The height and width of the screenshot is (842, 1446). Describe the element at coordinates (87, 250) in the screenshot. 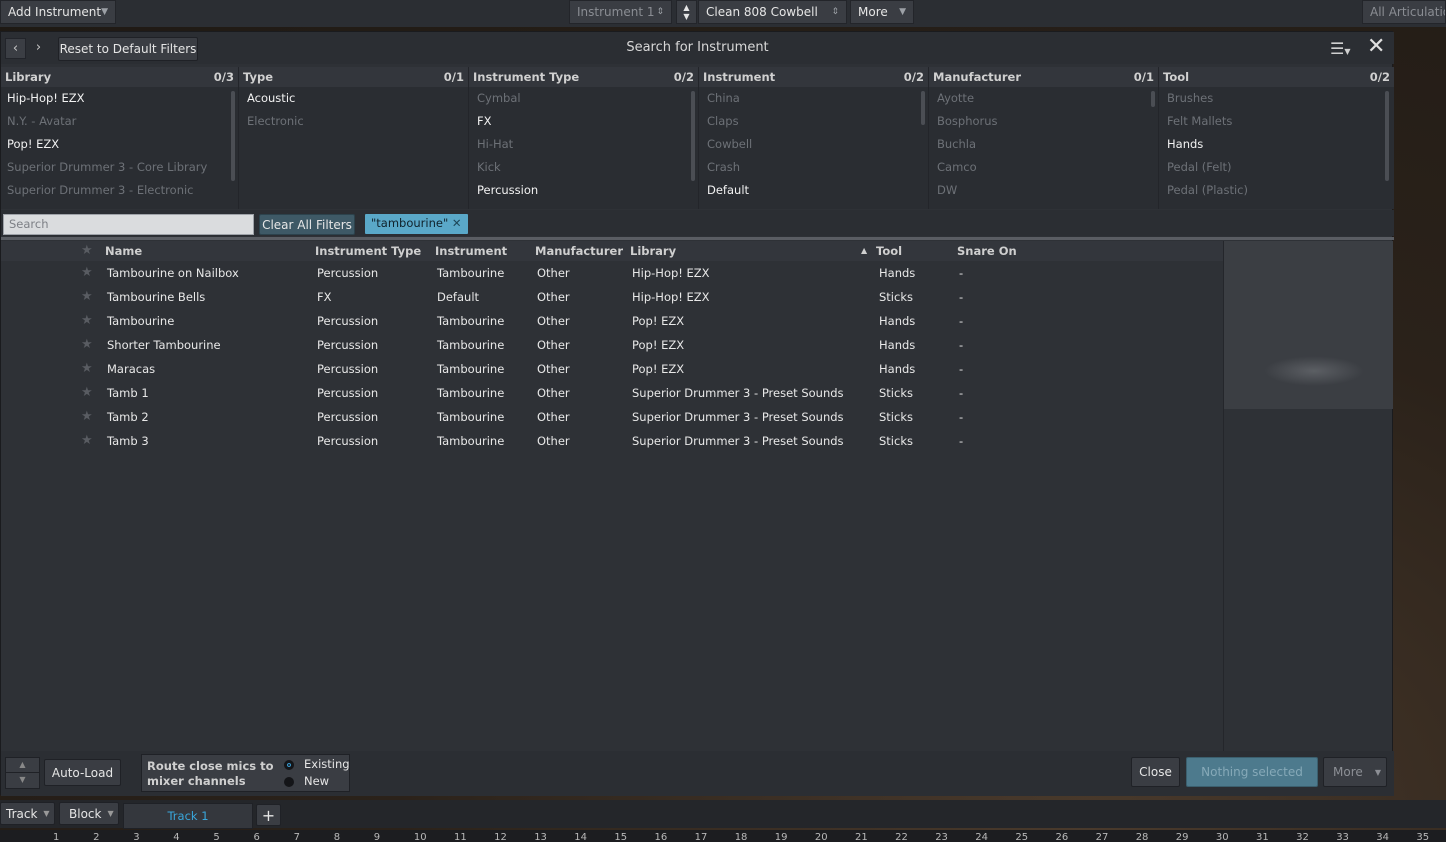

I see `favorite-header-icon: ★` at that location.